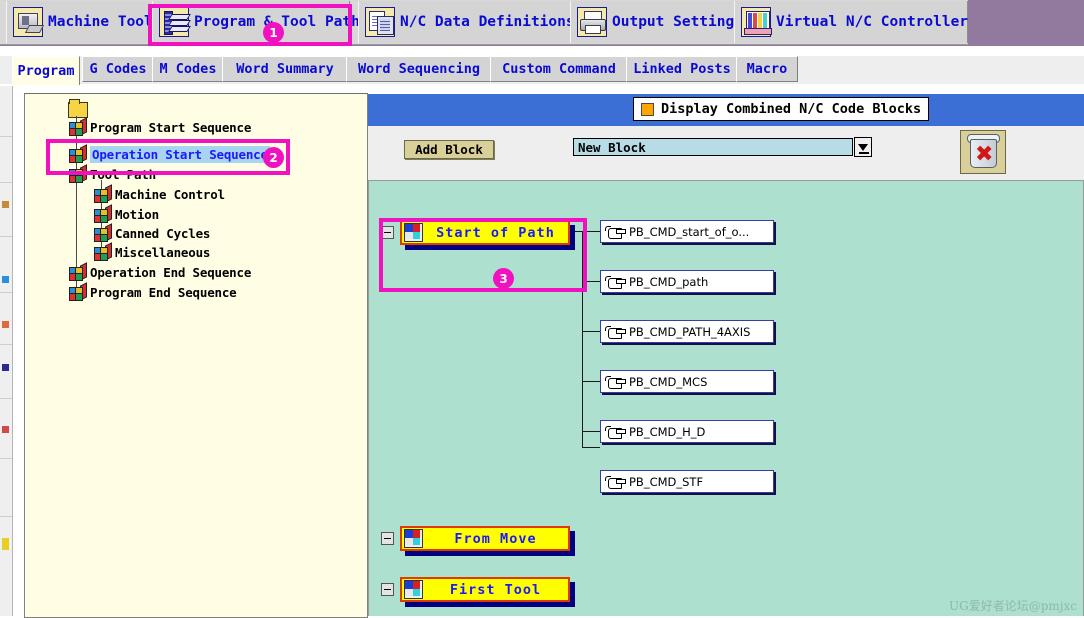 This screenshot has width=1084, height=618. I want to click on panel-title-bar: Display Combined N/C Code Blocks, so click(726, 110).